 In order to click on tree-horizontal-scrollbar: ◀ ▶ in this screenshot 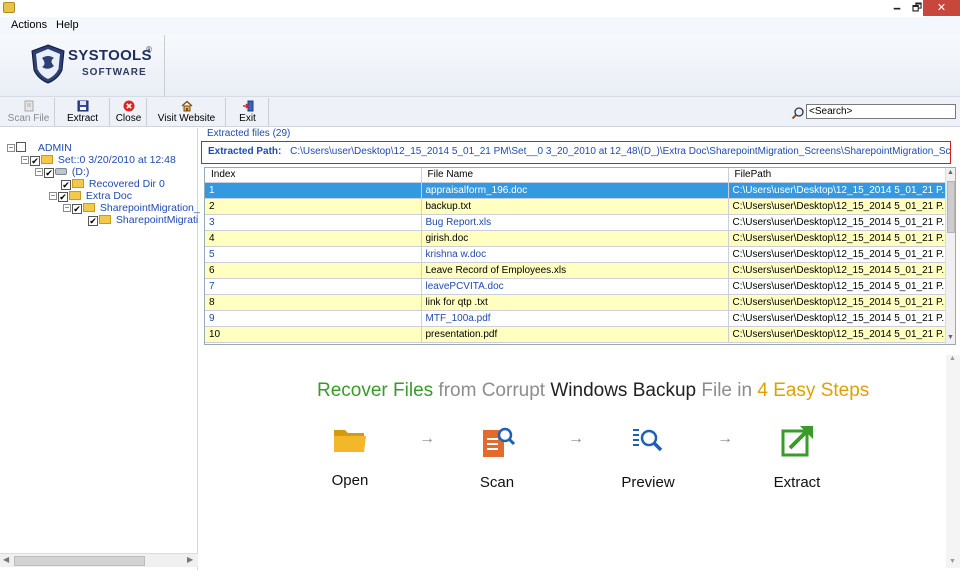, I will do `click(99, 560)`.